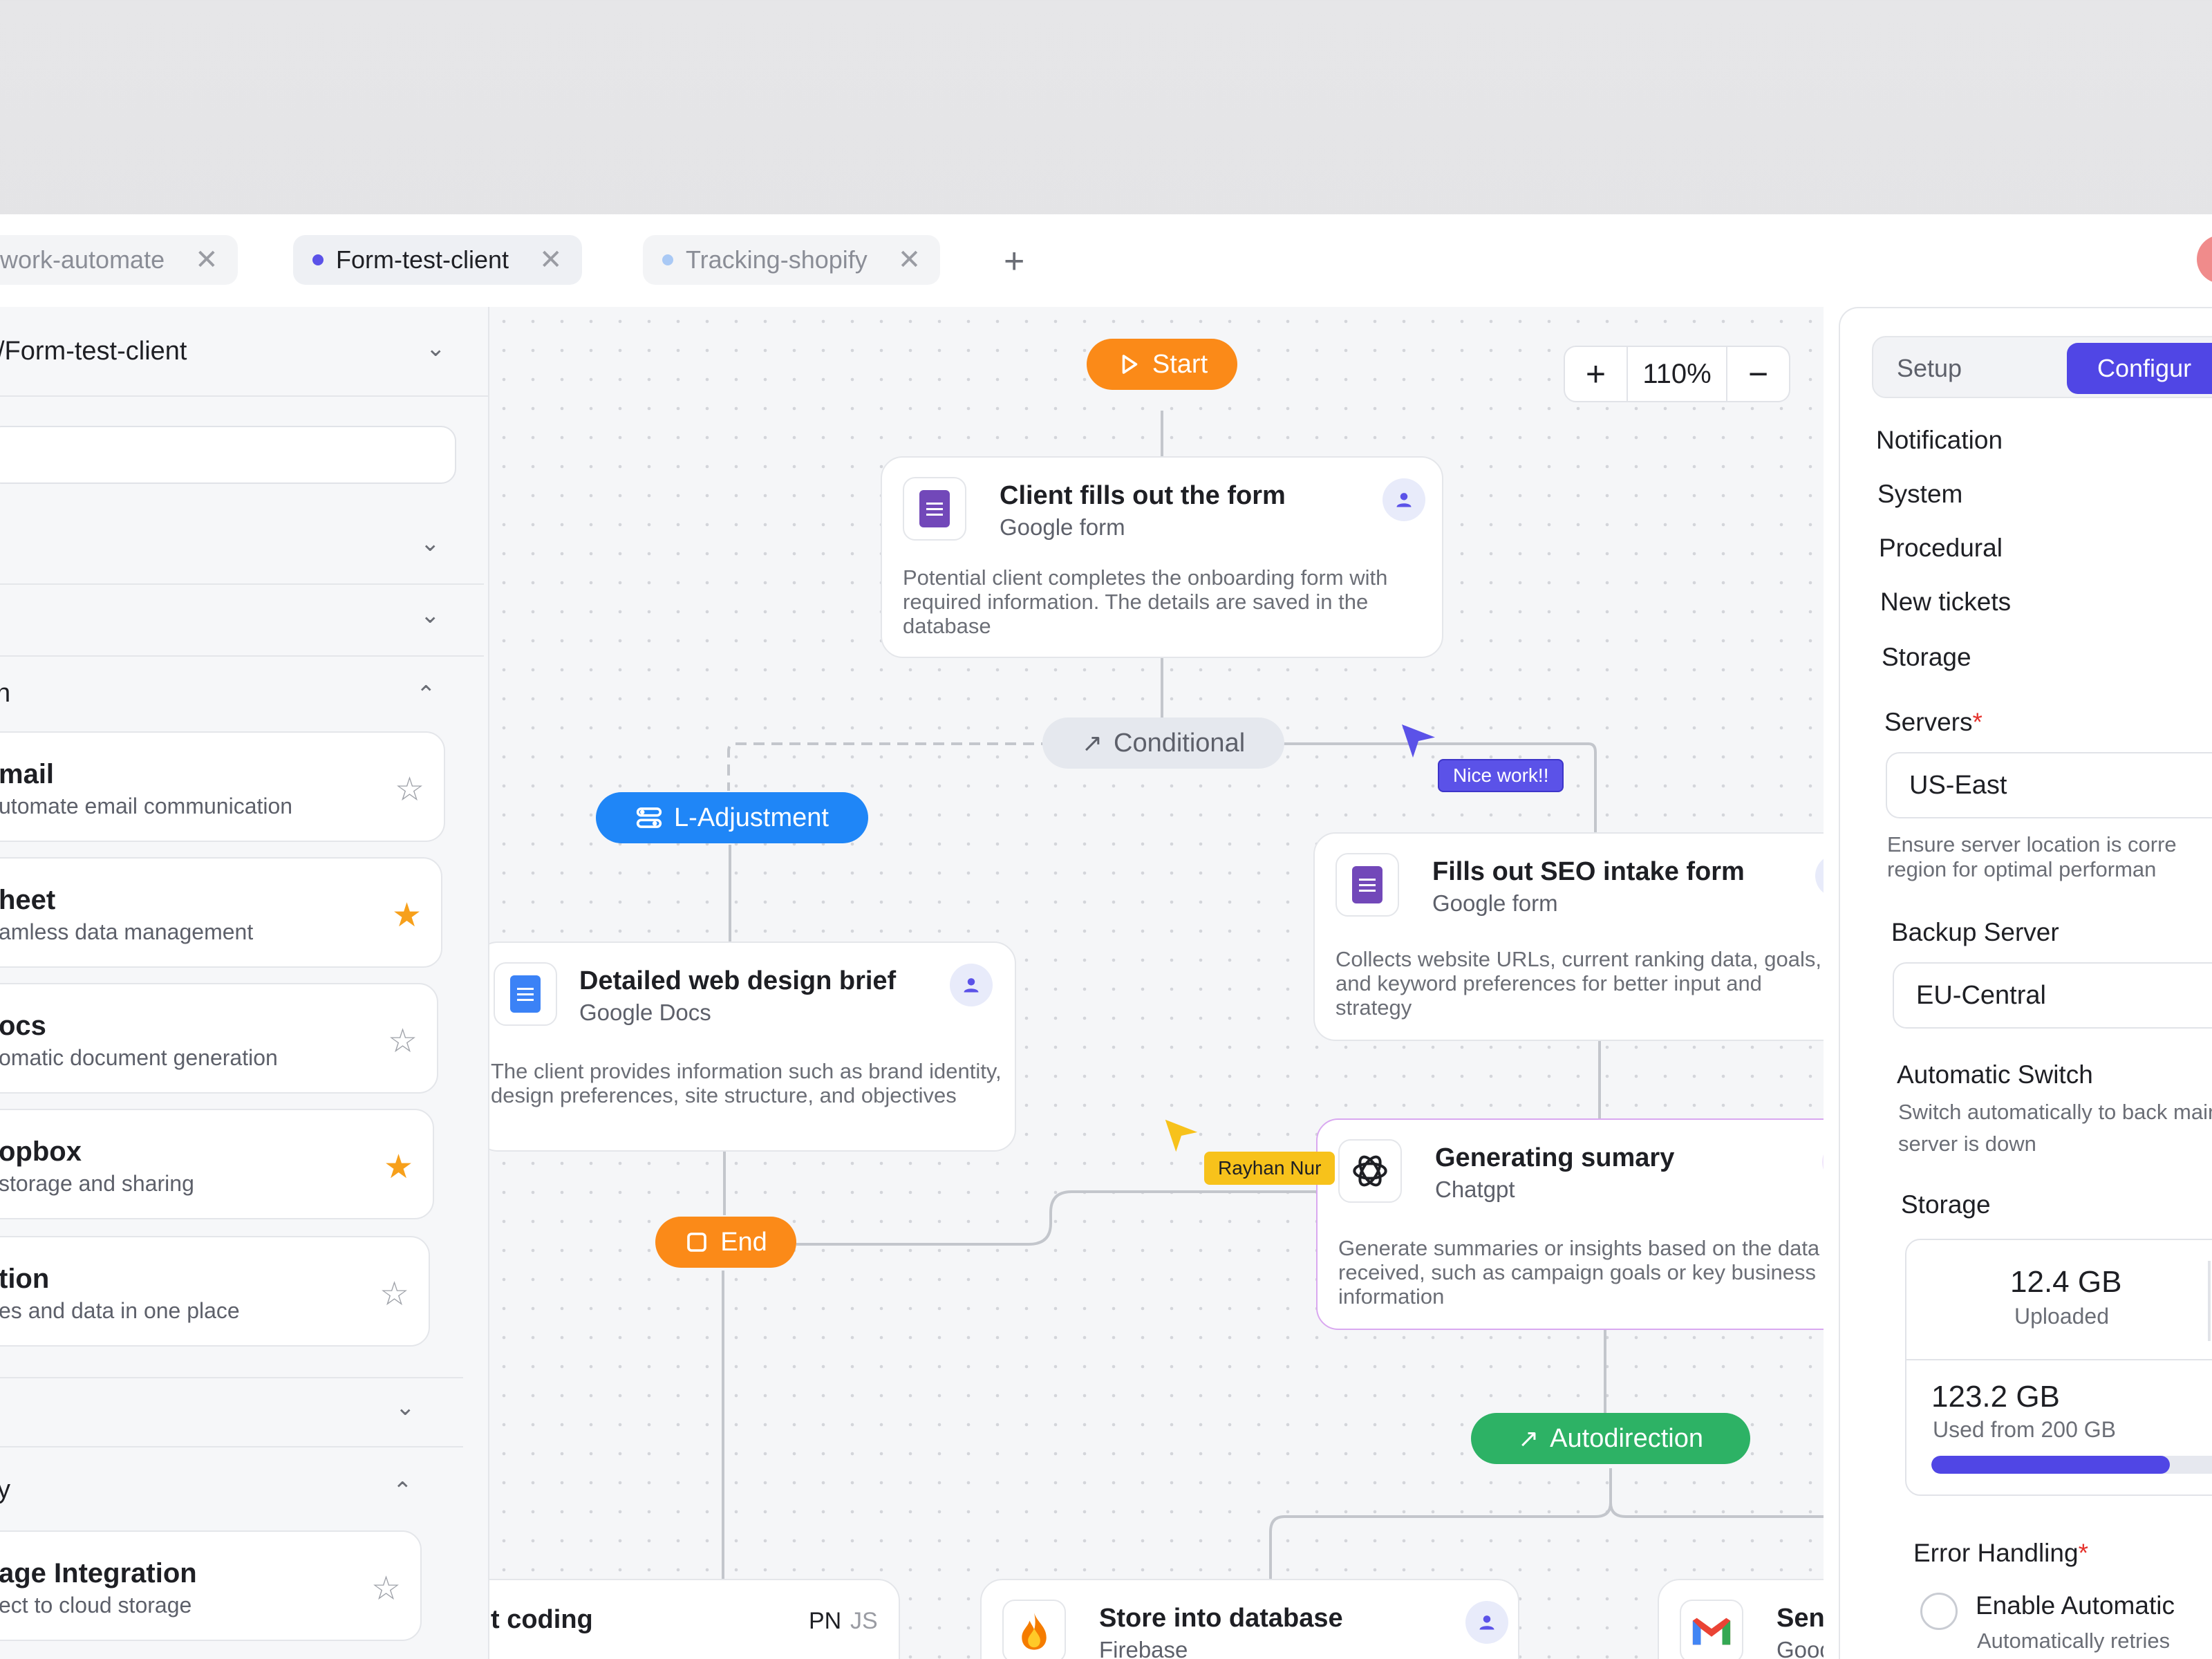 The image size is (2212, 1659). What do you see at coordinates (1221, 1619) in the screenshot?
I see `node-title: Store into database` at bounding box center [1221, 1619].